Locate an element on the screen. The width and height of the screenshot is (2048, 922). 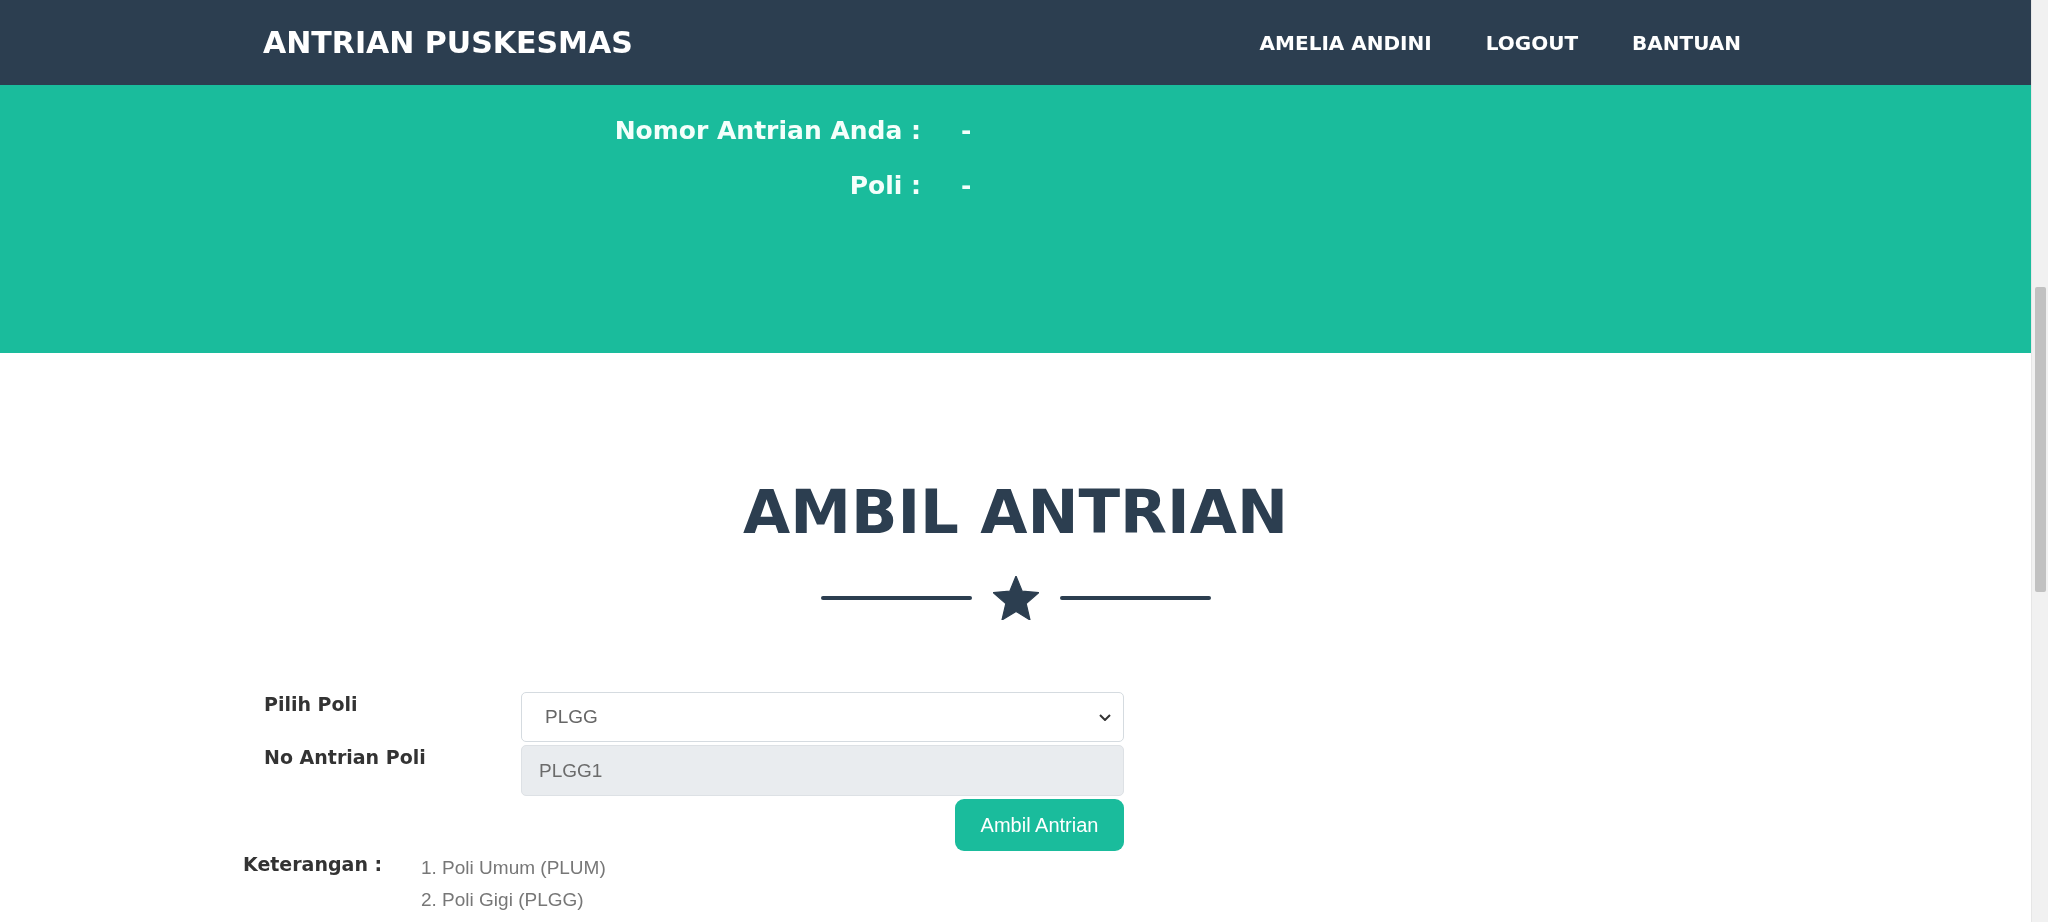
notes-item: 1. Poli Umum (PLUM) is located at coordinates (513, 868).